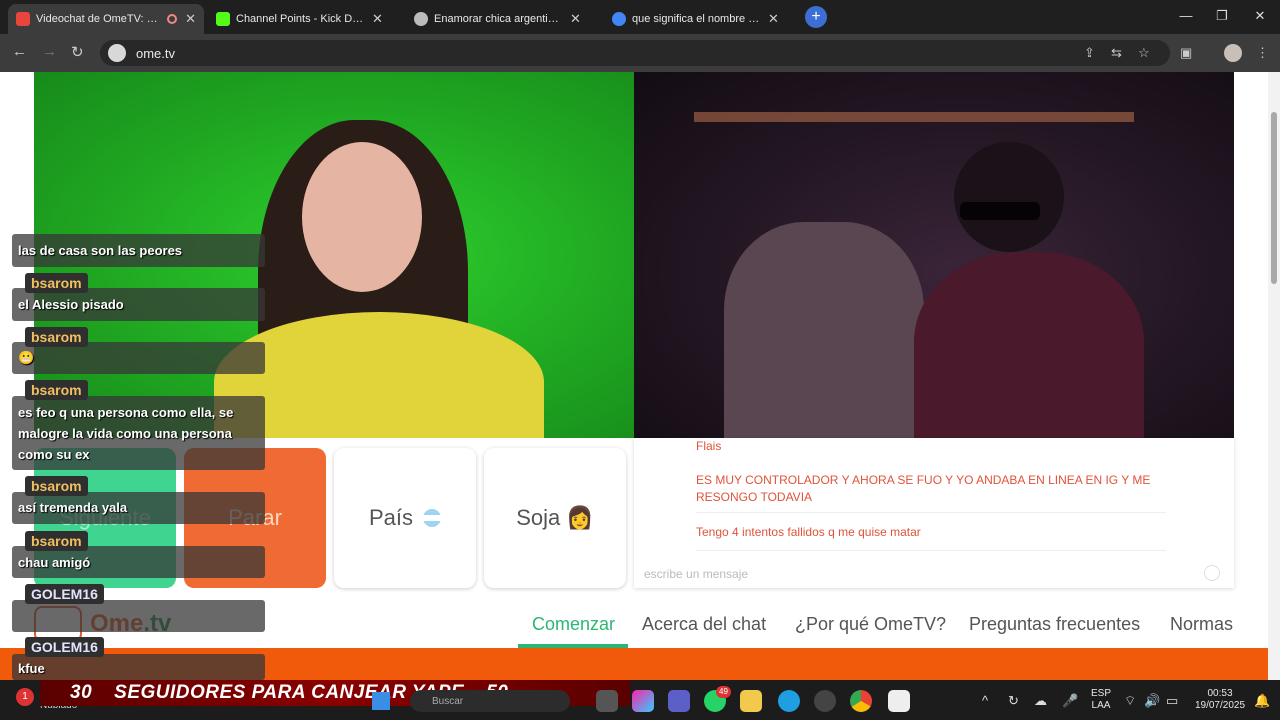 Image resolution: width=1280 pixels, height=720 pixels. What do you see at coordinates (1029, 345) in the screenshot?
I see `hoodie-shape` at bounding box center [1029, 345].